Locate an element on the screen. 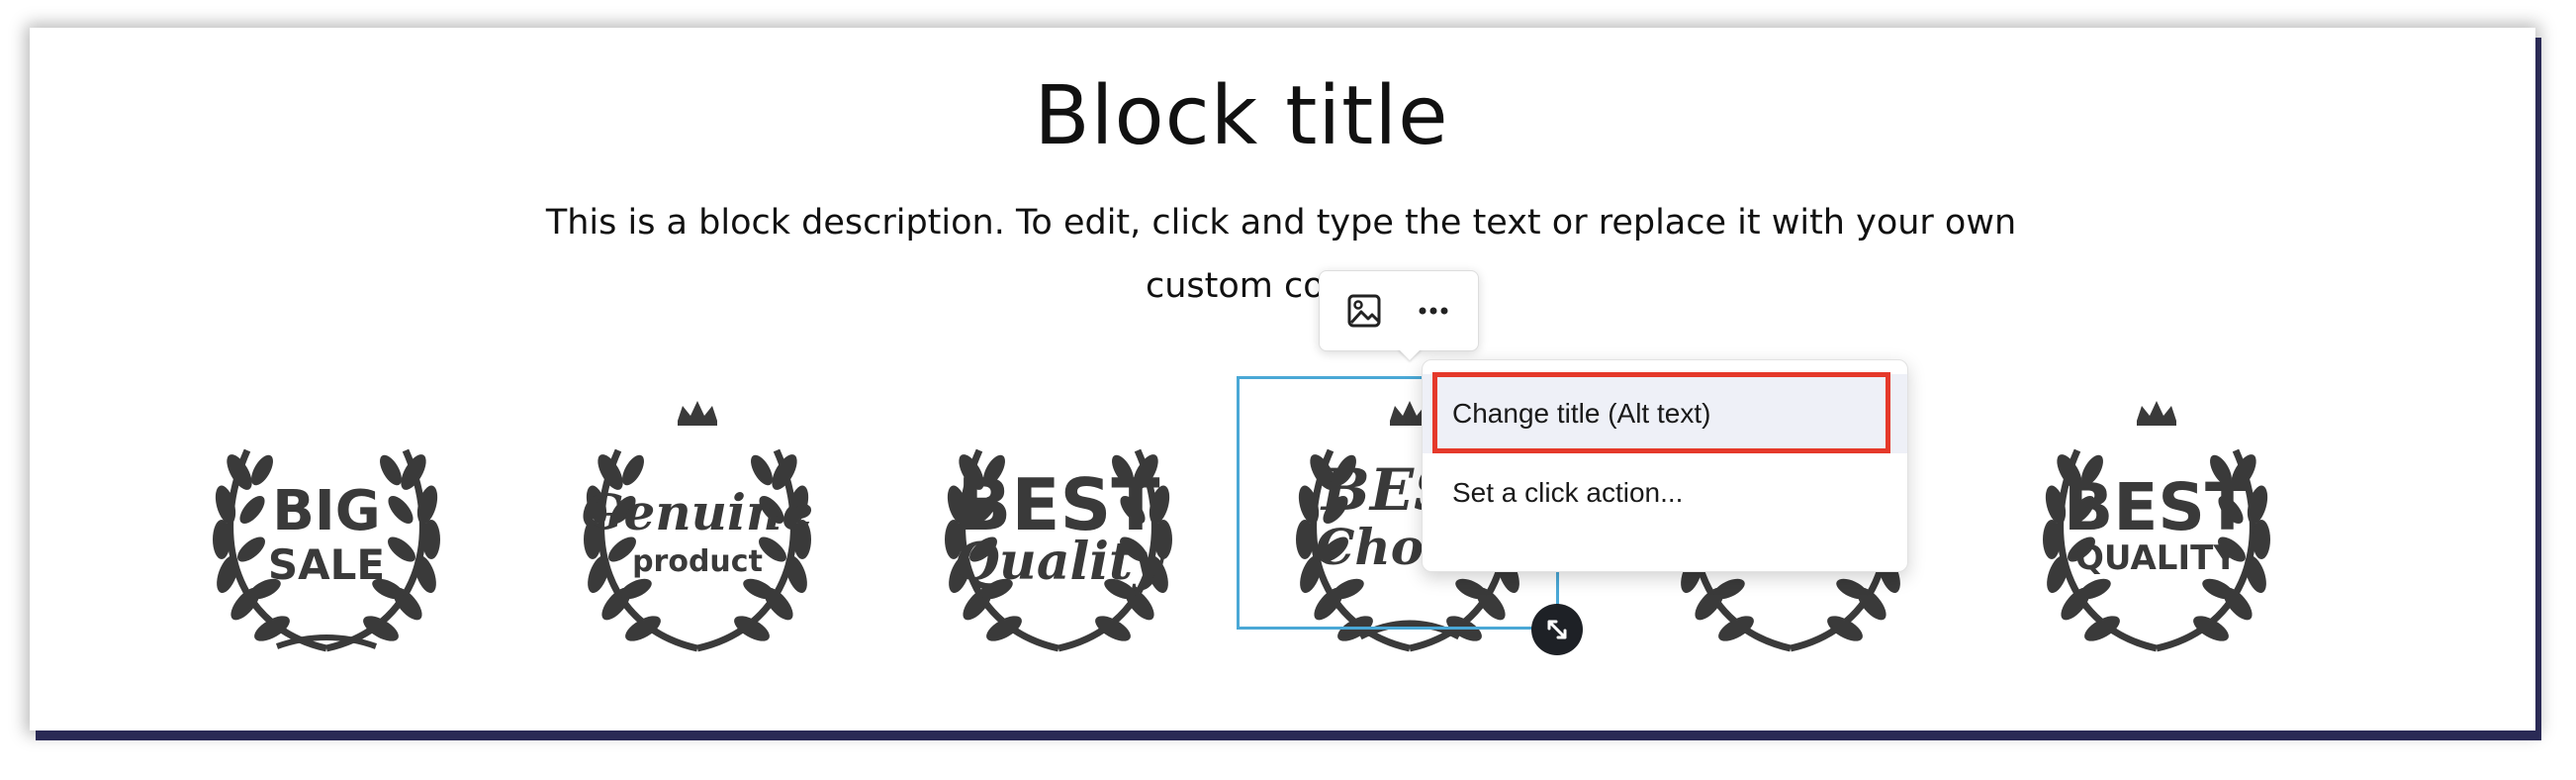 This screenshot has width=2576, height=780. toolbar-caret is located at coordinates (1410, 354).